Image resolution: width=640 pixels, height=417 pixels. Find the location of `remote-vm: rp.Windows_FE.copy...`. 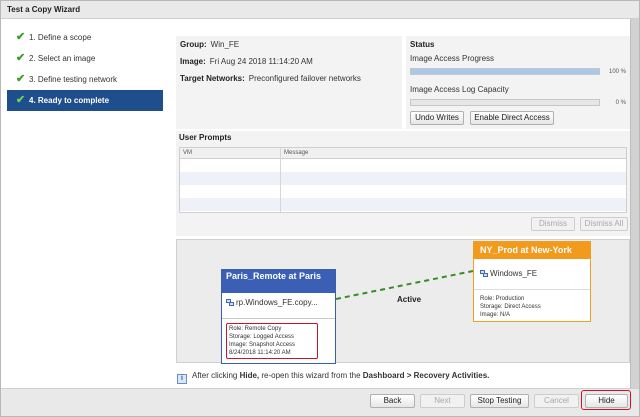

remote-vm: rp.Windows_FE.copy... is located at coordinates (272, 302).